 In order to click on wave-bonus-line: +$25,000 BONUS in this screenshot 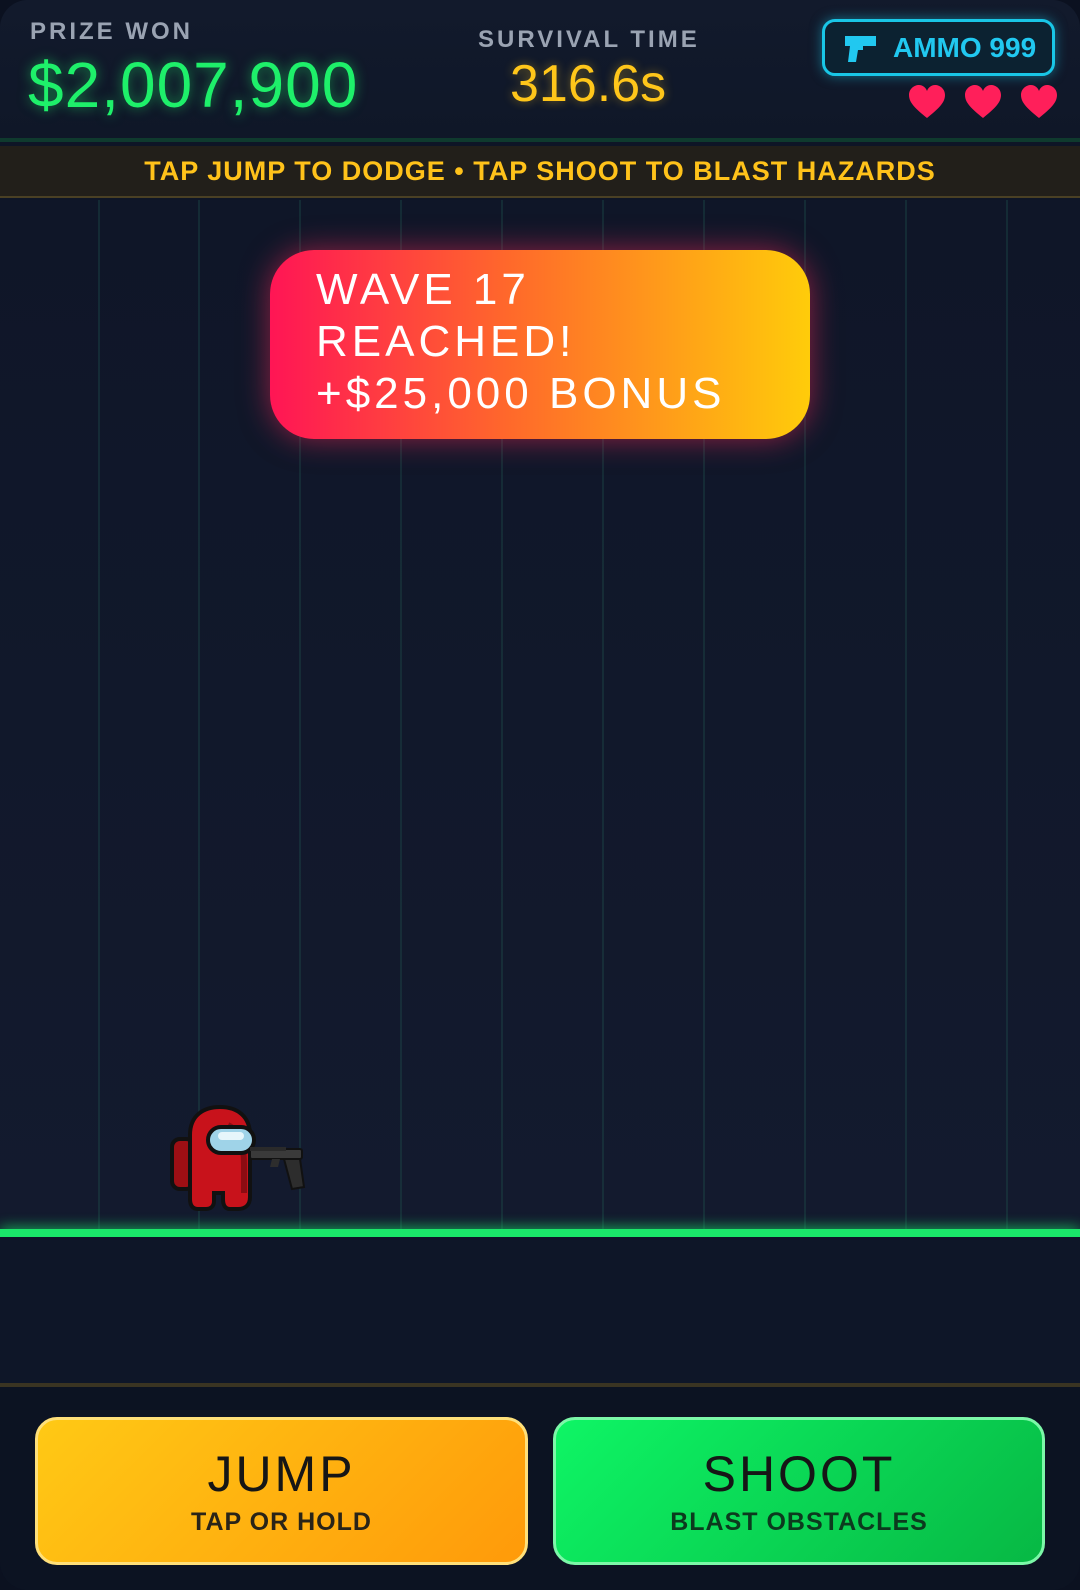, I will do `click(521, 393)`.